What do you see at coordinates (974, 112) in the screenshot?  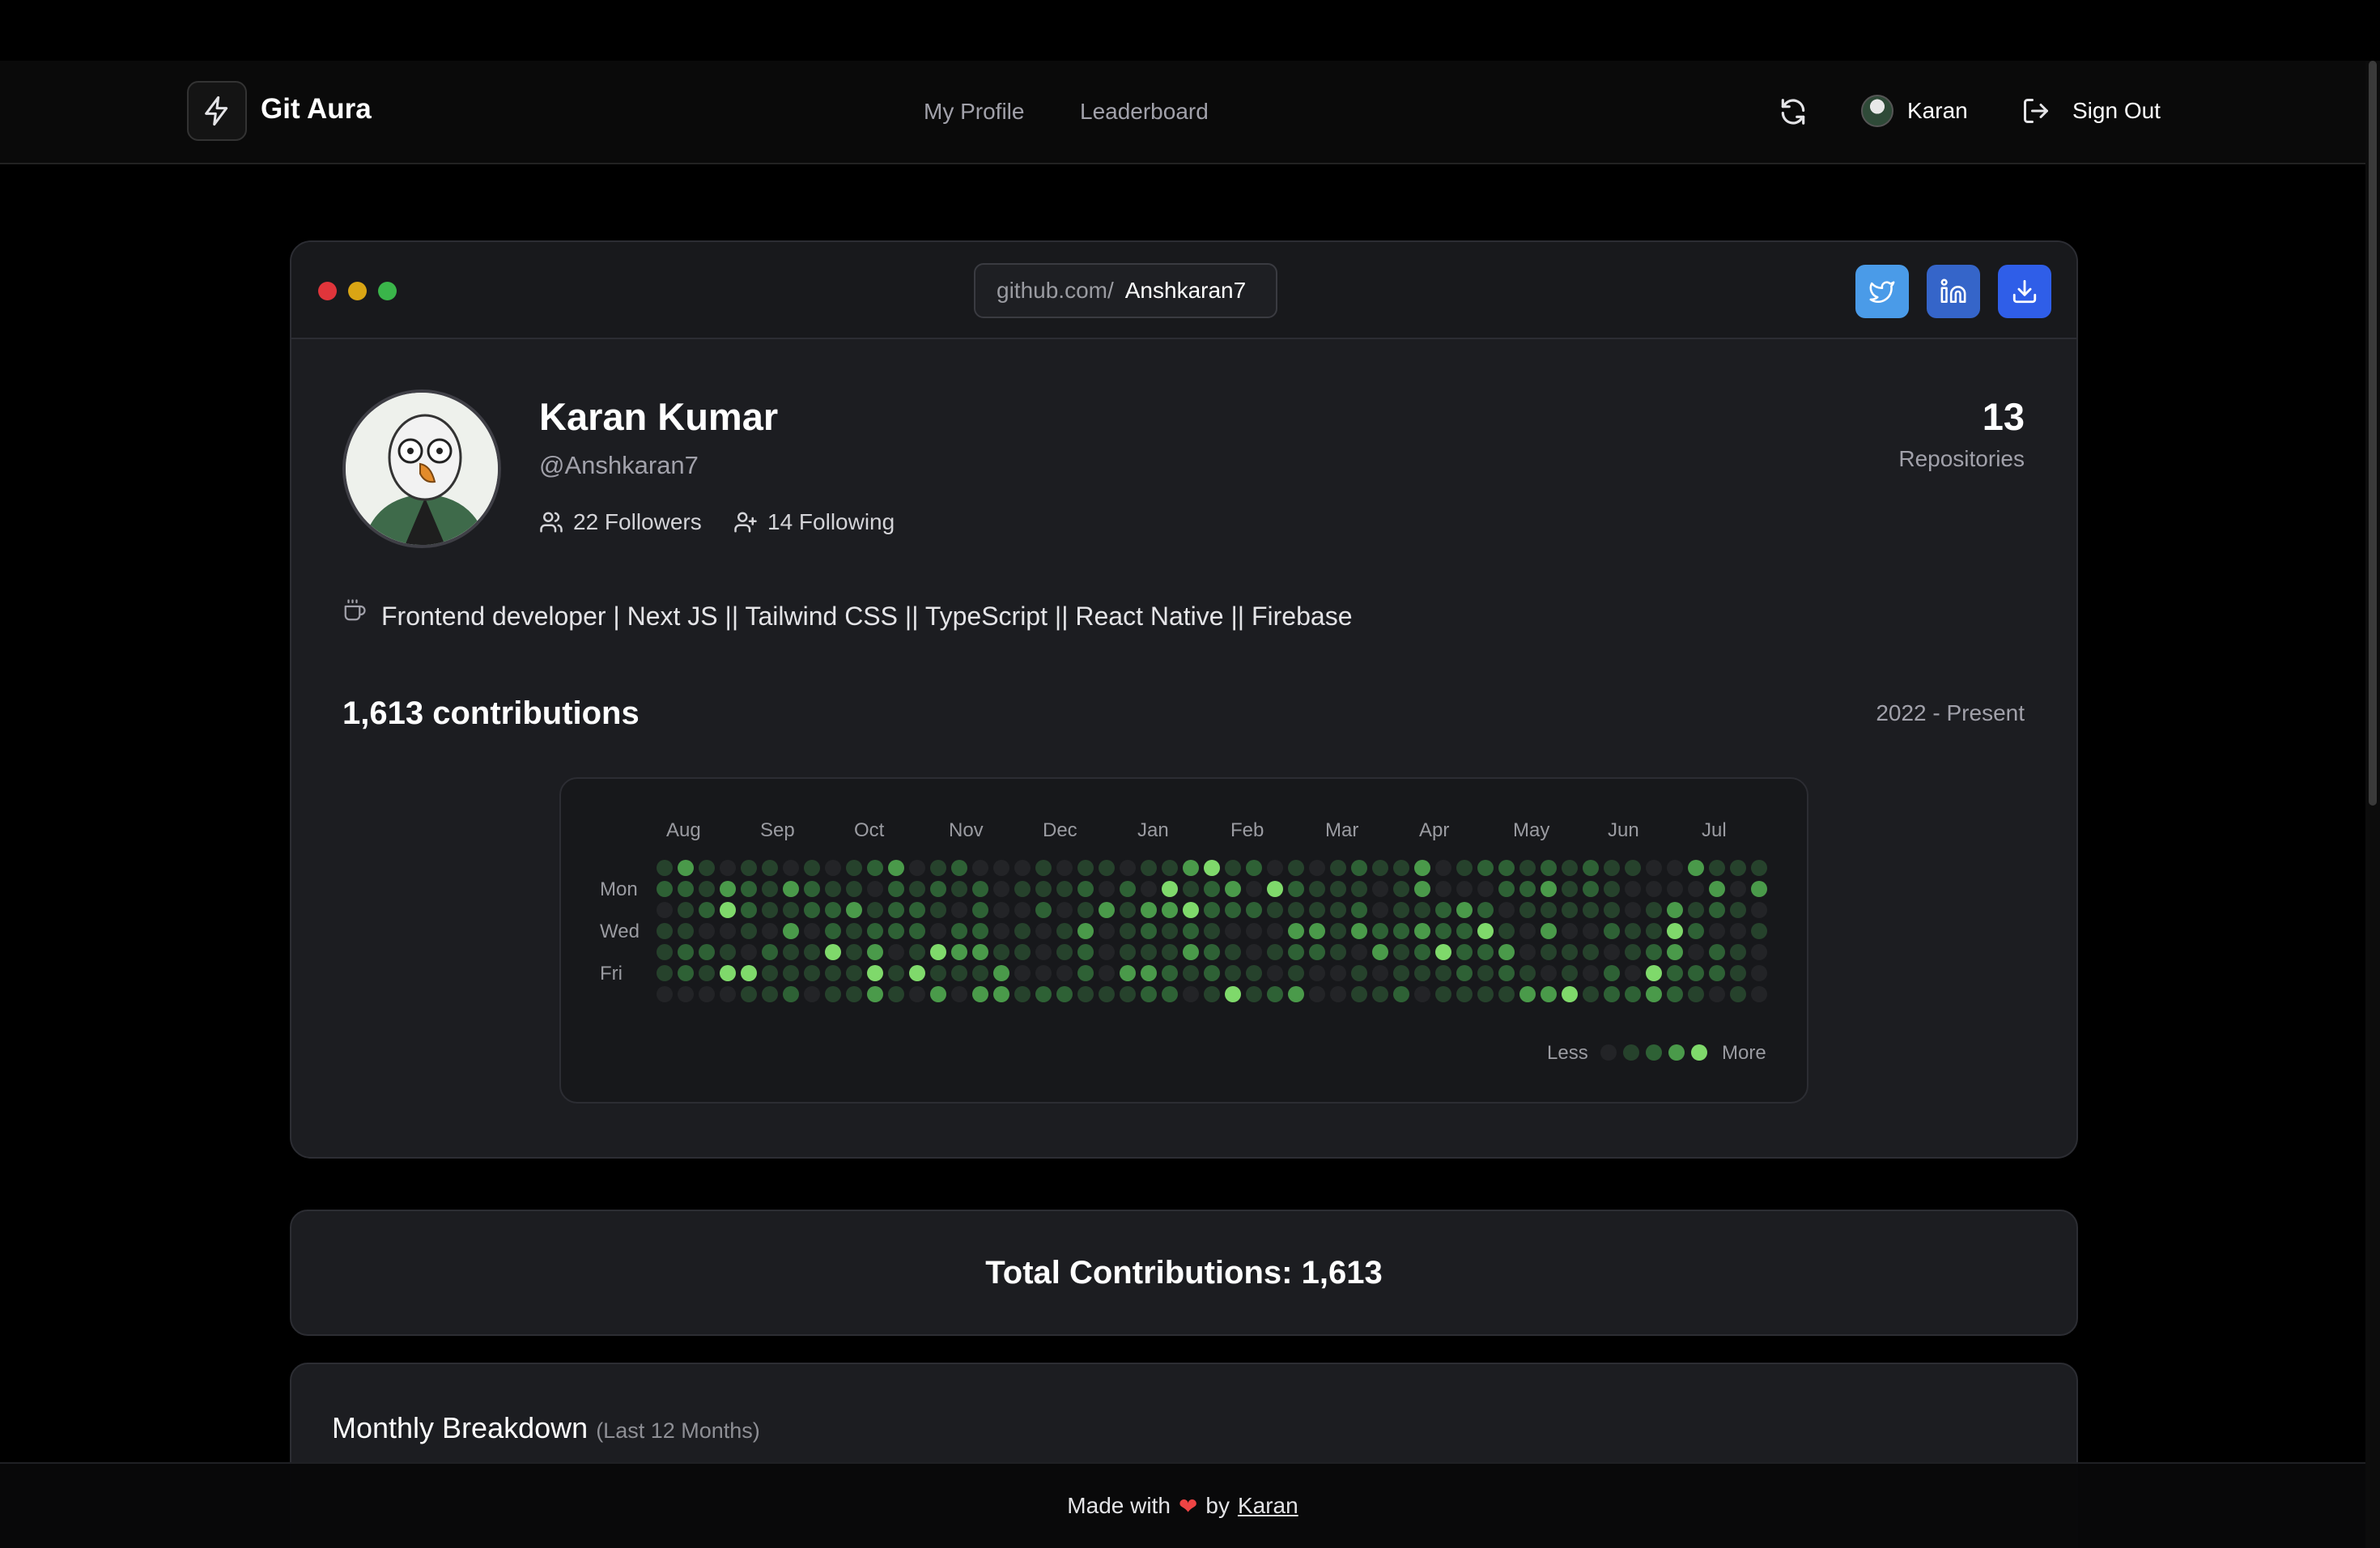 I see `nav-link-my-profile: My Profile` at bounding box center [974, 112].